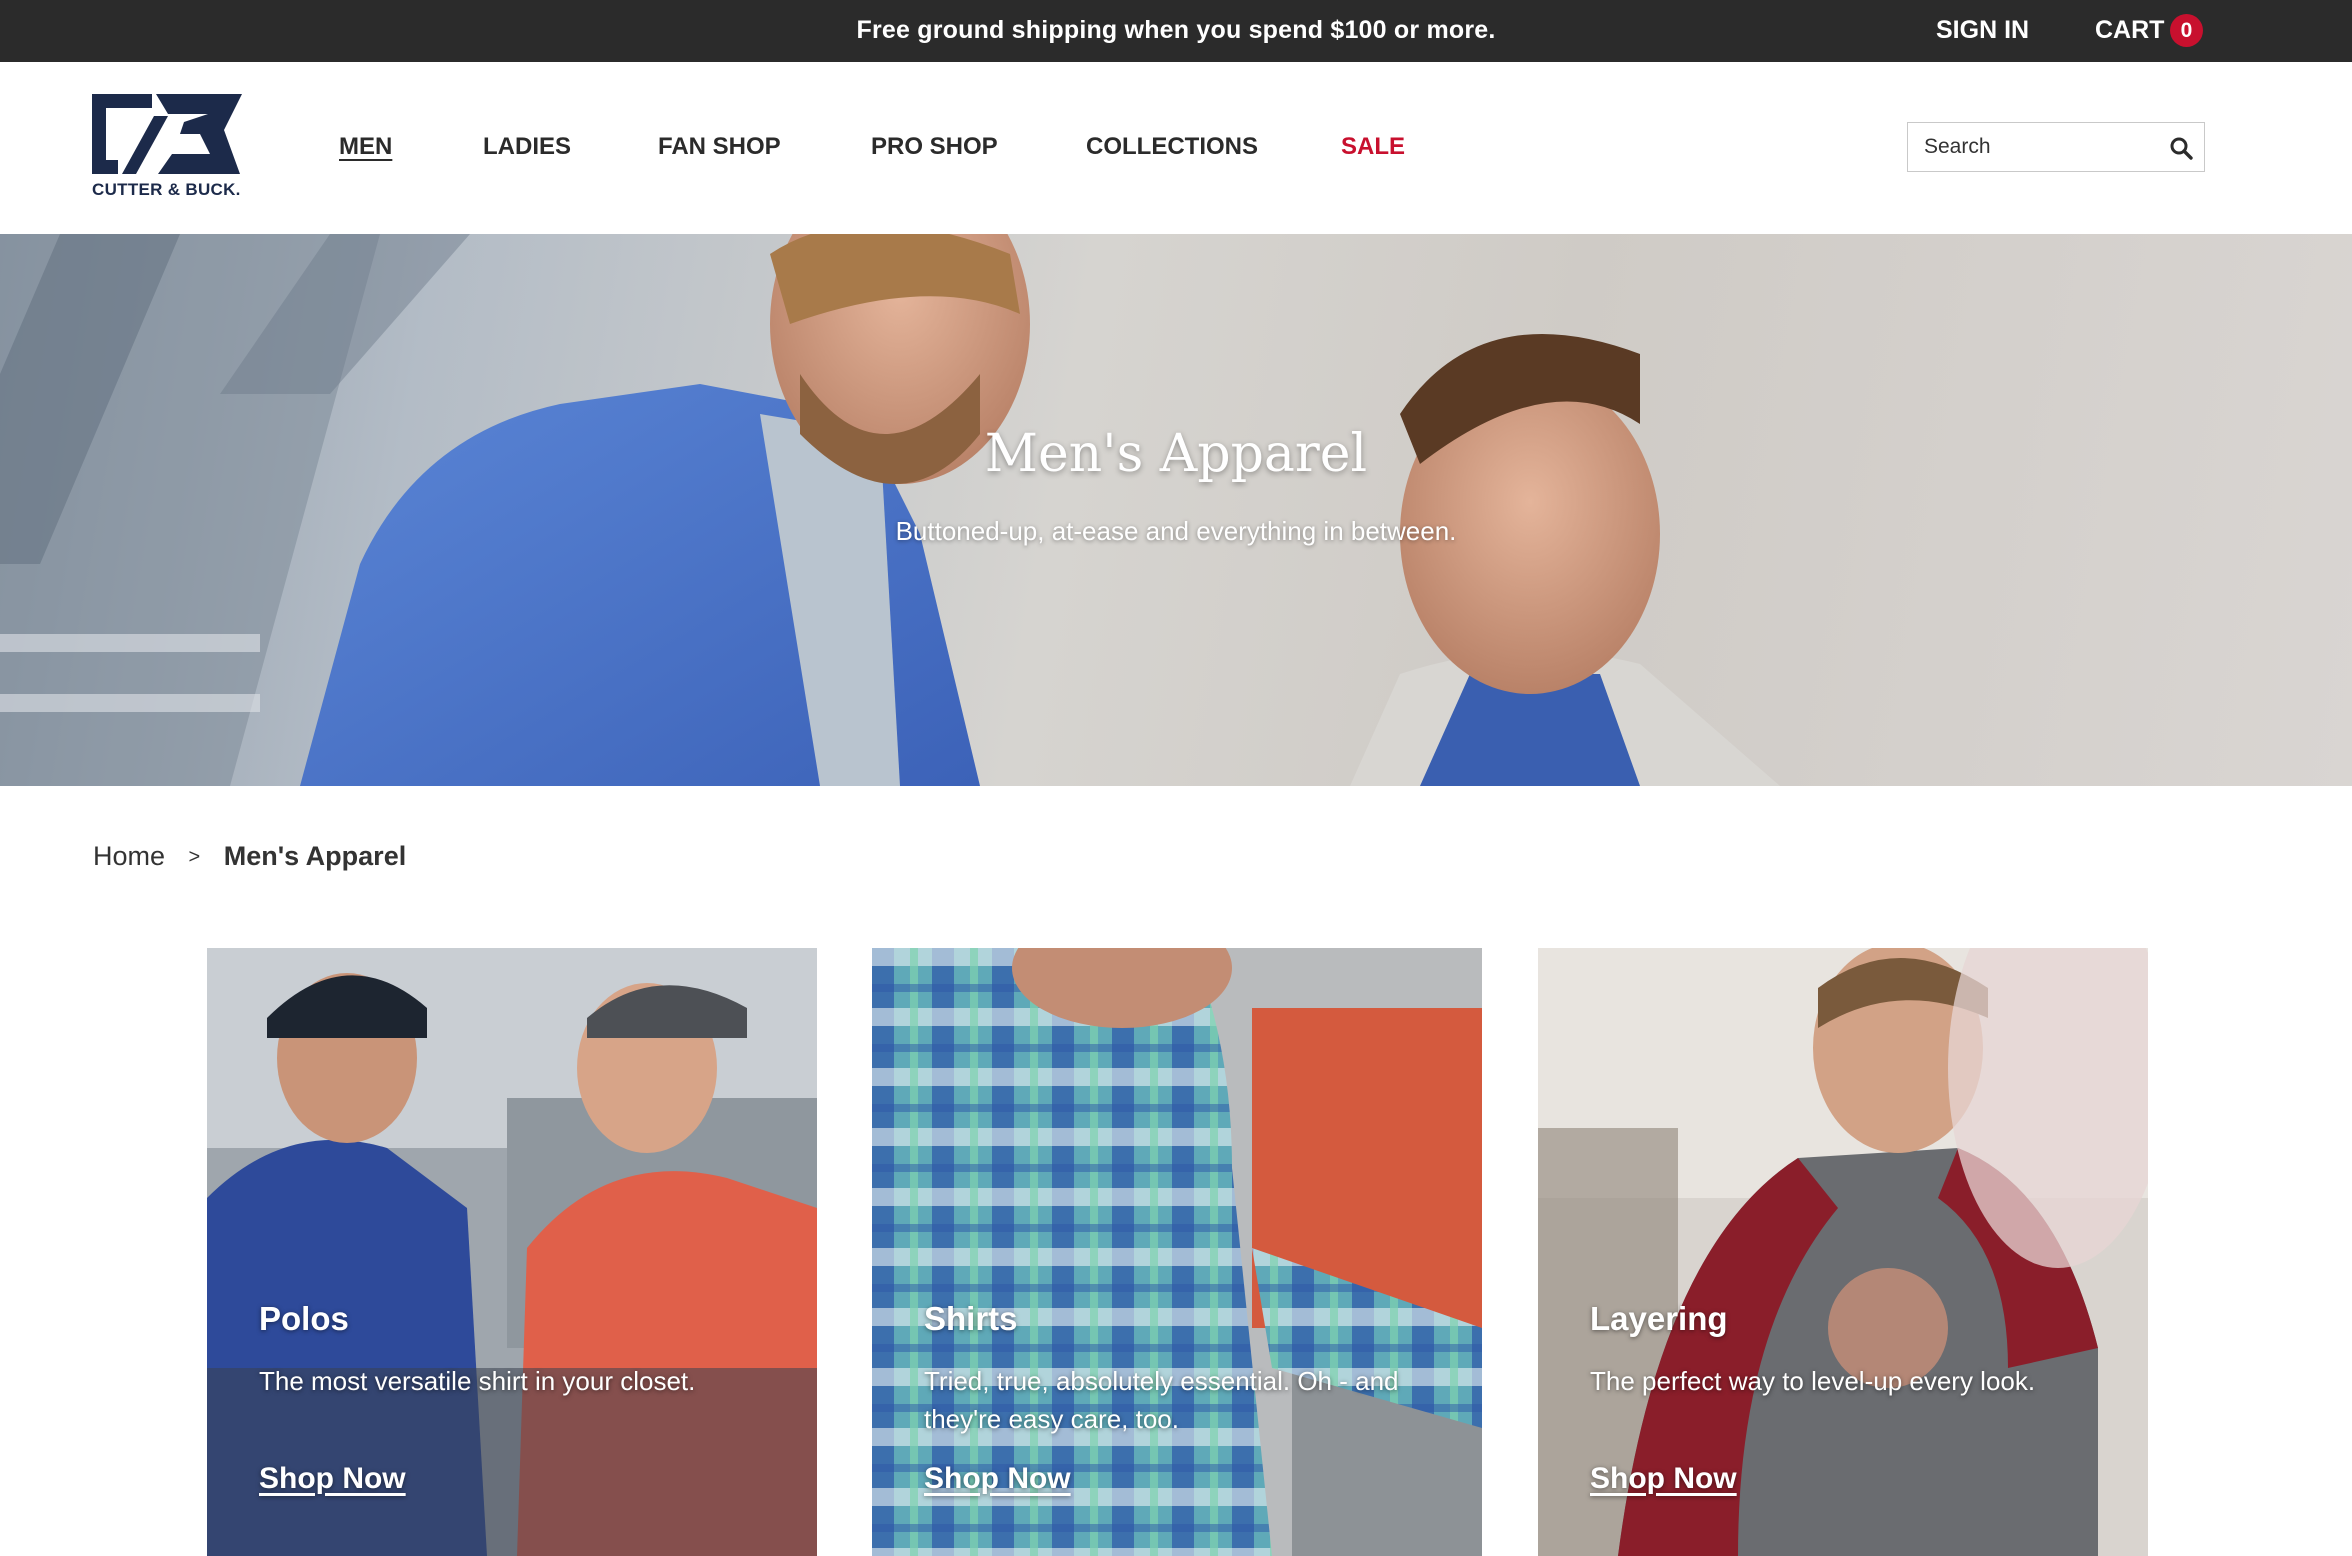 This screenshot has height=1556, width=2352. I want to click on brand-logo: CUTTER & BUCK., so click(172, 149).